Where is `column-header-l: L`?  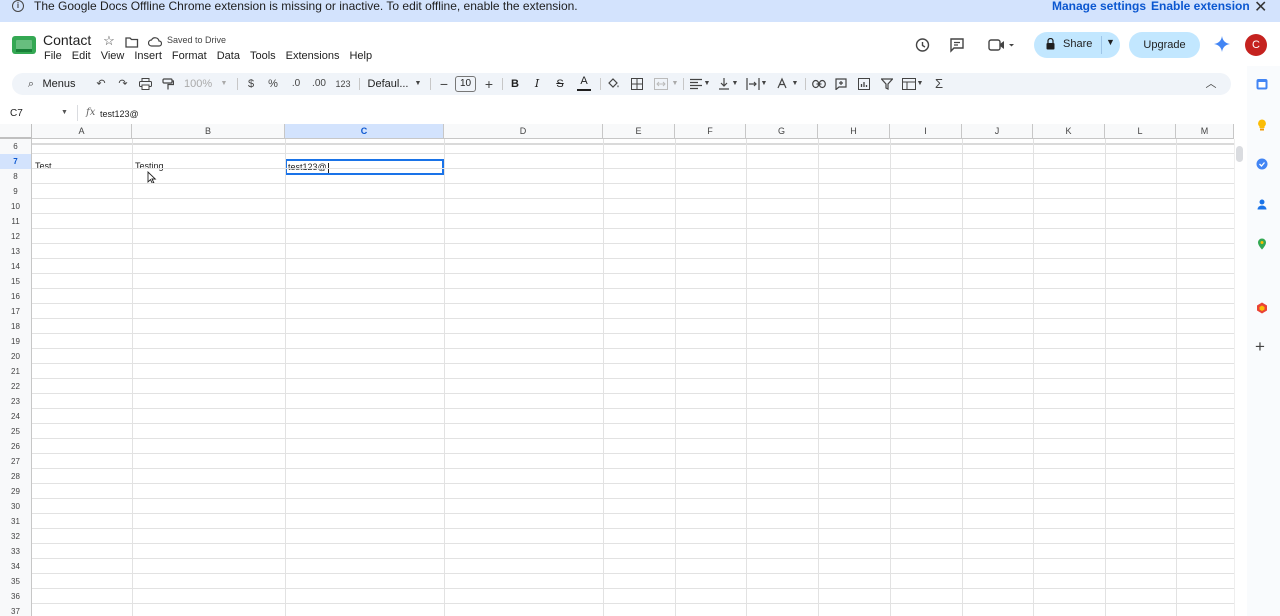
column-header-l: L is located at coordinates (1140, 131).